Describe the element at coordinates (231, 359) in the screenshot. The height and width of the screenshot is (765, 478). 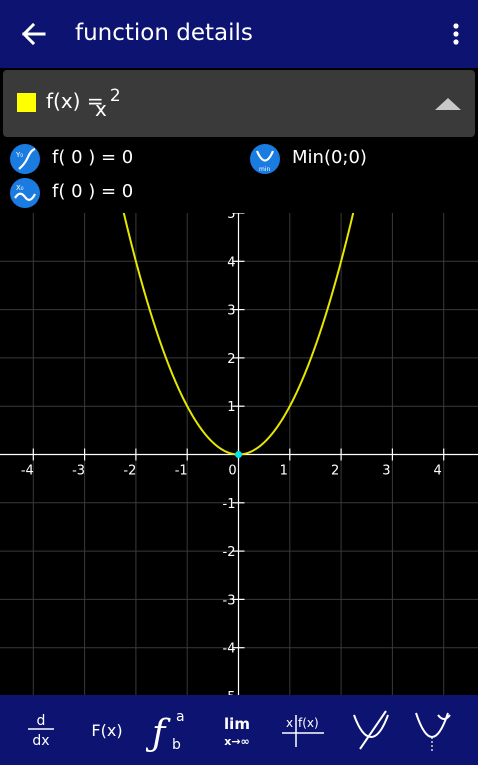
I see `y-tick-label: 2` at that location.